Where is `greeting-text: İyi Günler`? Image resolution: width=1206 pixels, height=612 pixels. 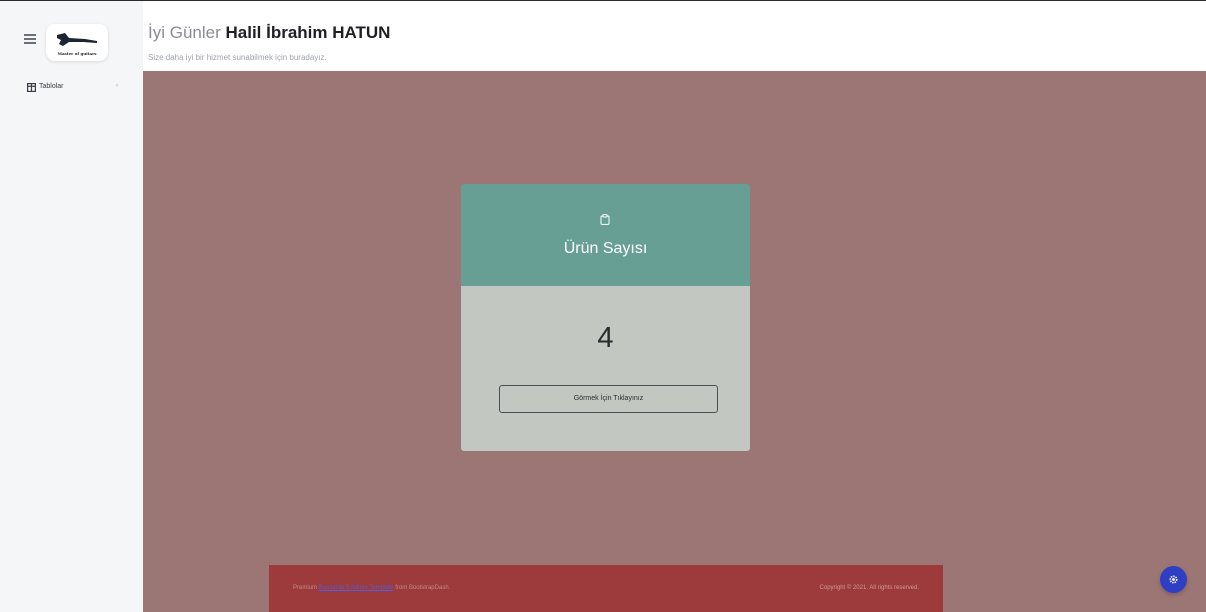 greeting-text: İyi Günler is located at coordinates (184, 32).